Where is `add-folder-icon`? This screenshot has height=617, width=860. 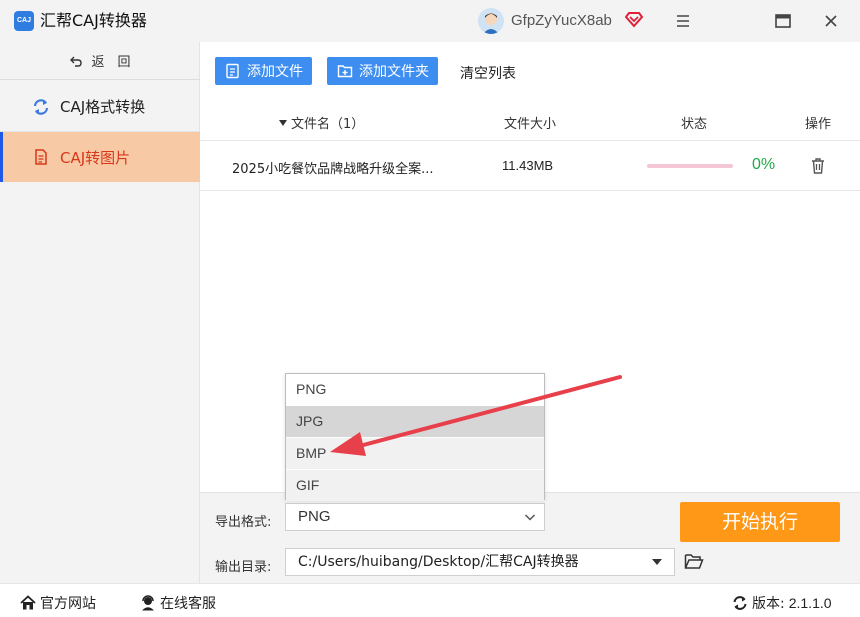 add-folder-icon is located at coordinates (345, 71).